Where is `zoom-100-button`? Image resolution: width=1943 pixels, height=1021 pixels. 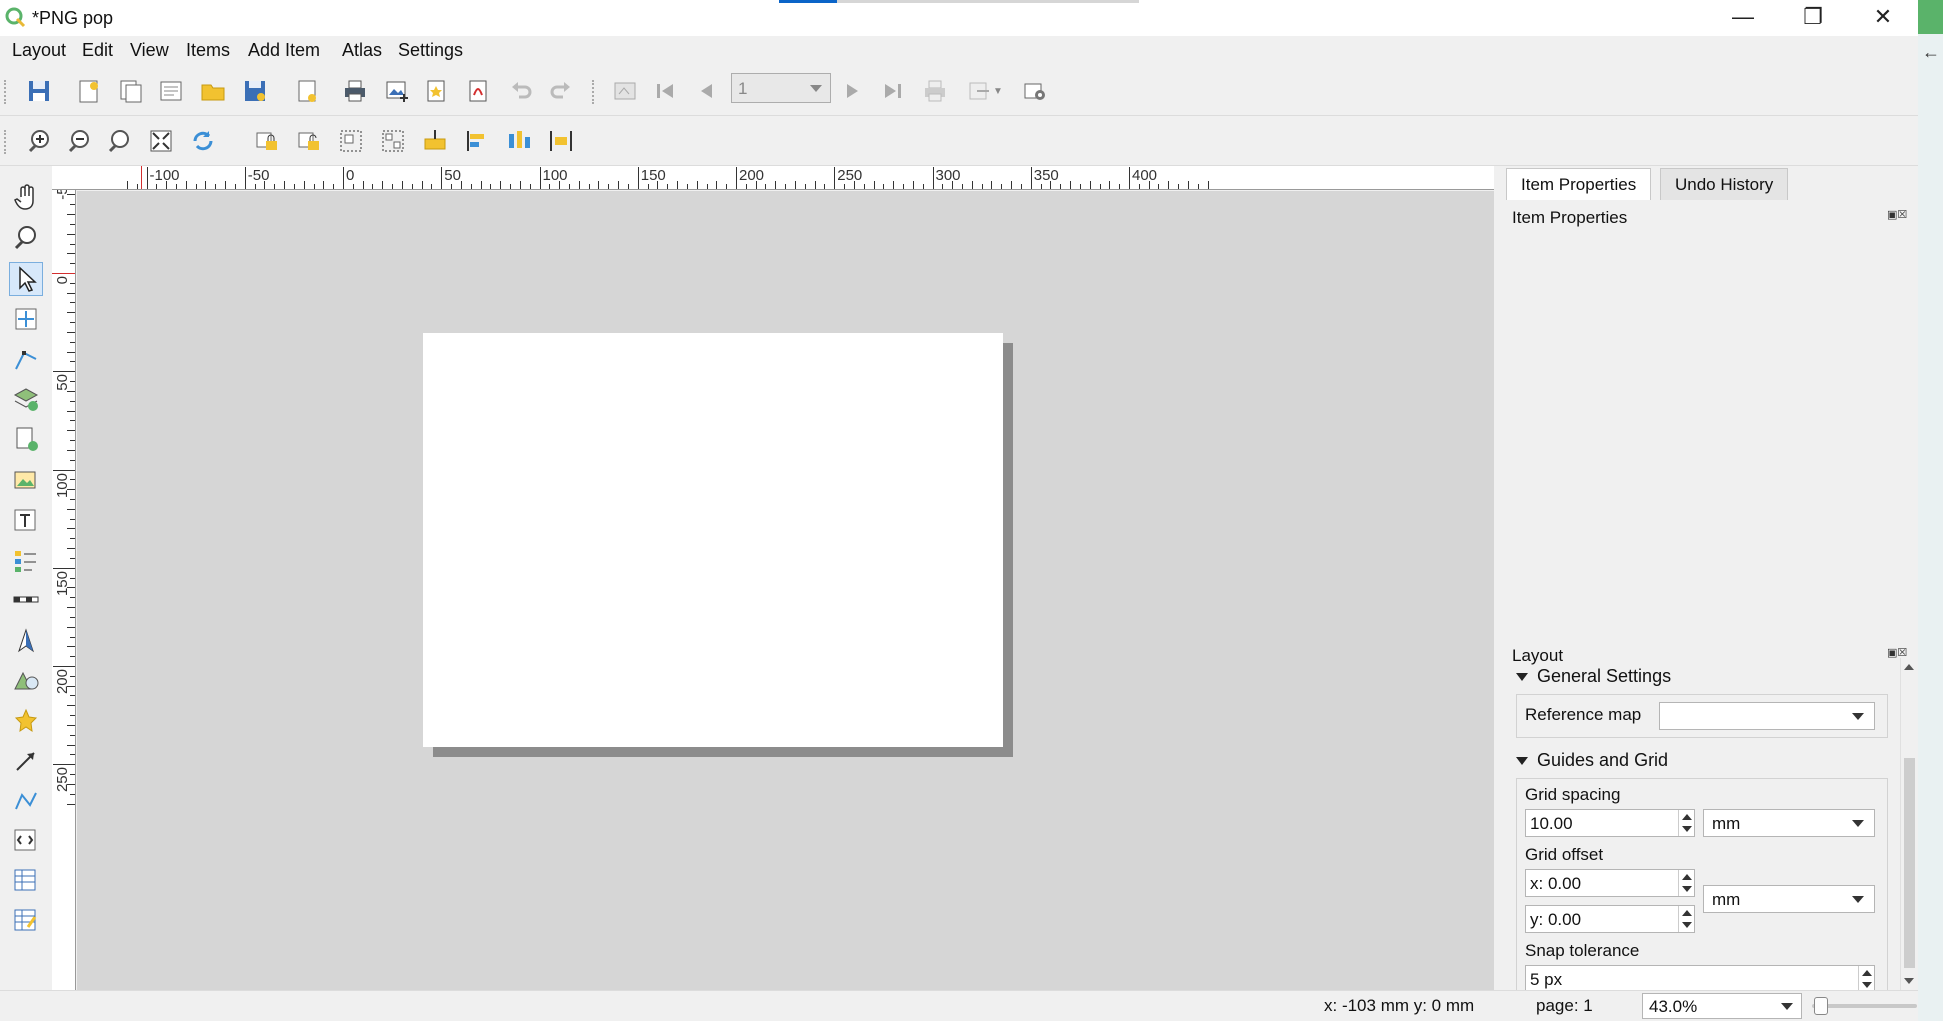 zoom-100-button is located at coordinates (119, 141).